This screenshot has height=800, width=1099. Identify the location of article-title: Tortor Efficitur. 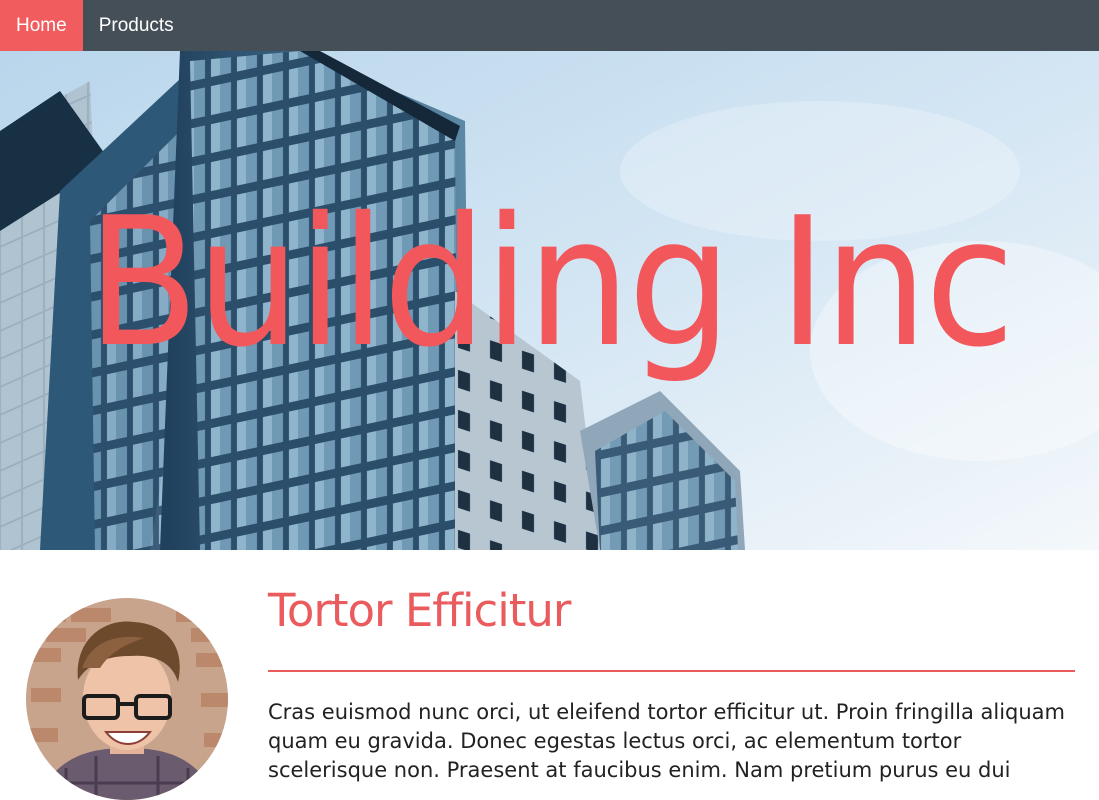
(419, 610).